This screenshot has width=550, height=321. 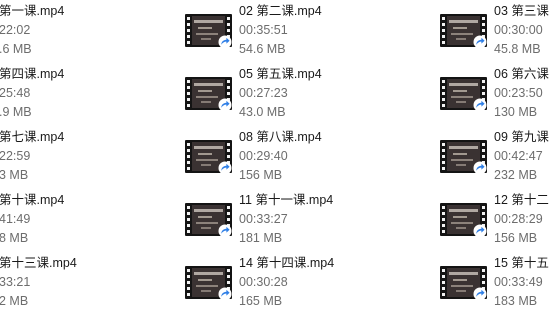 I want to click on file-item: 08 第八课.mp4 00:29:40 156 MB, so click(x=305, y=154).